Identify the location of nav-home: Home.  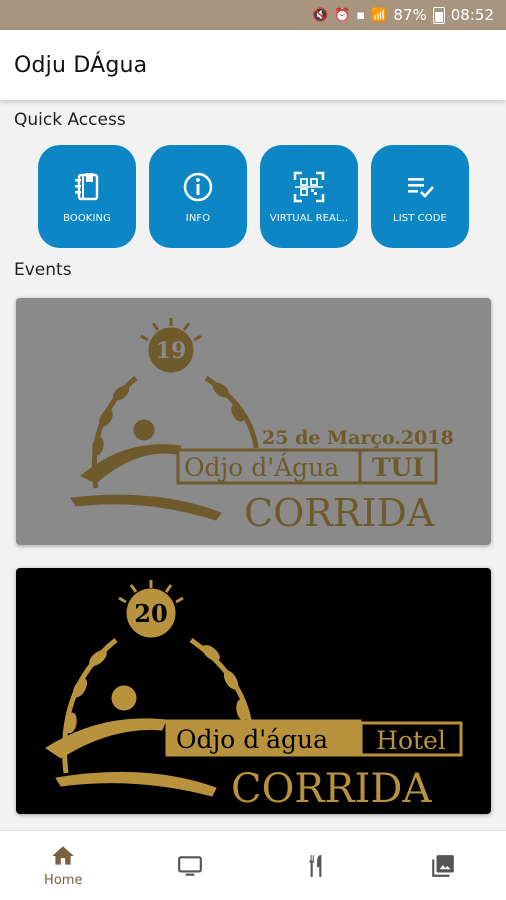
(63, 865).